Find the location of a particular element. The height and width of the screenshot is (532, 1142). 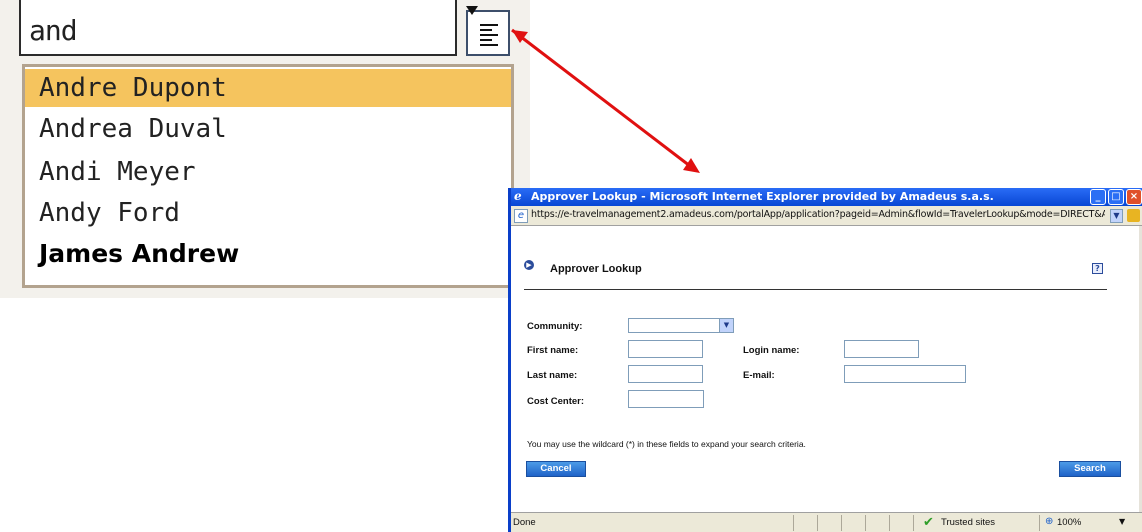

suggestion-item: Andi Meyer is located at coordinates (268, 172).